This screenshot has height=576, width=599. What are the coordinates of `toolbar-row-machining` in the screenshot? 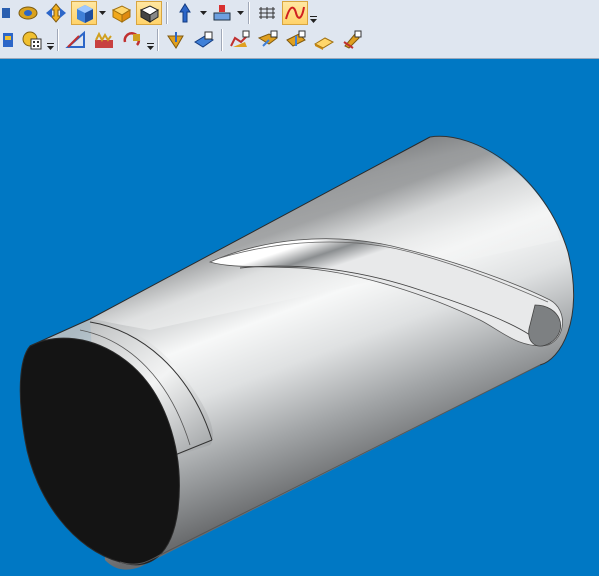 It's located at (183, 40).